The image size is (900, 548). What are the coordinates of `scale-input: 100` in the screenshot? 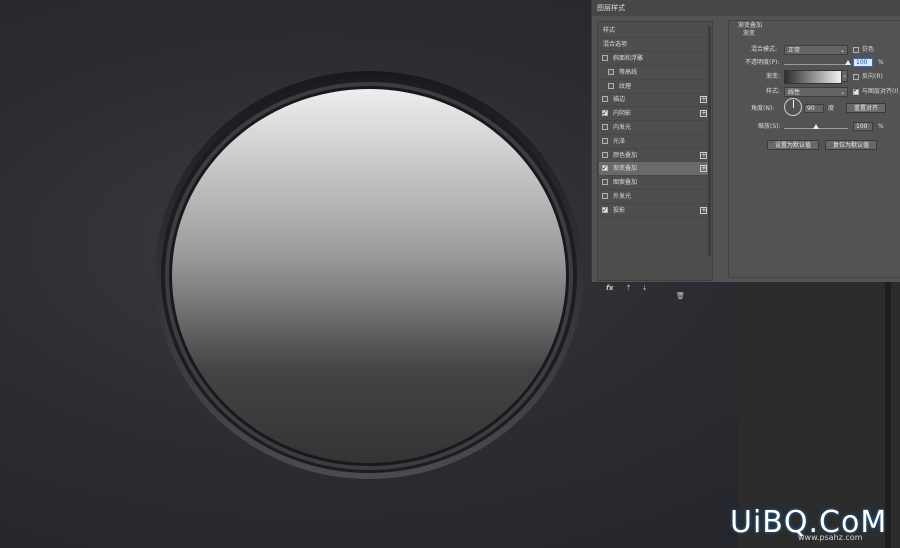 It's located at (863, 126).